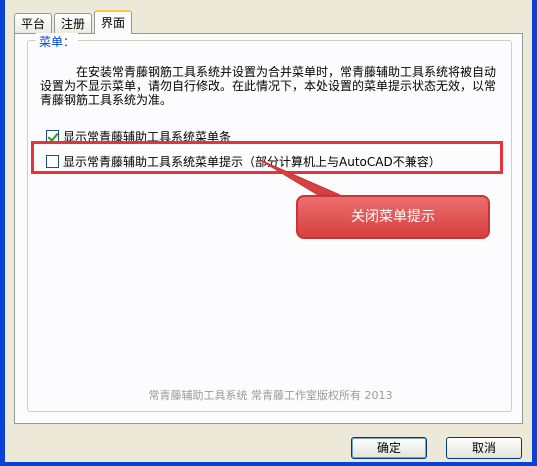 The width and height of the screenshot is (537, 466). What do you see at coordinates (389, 448) in the screenshot?
I see `ok-button: 确定` at bounding box center [389, 448].